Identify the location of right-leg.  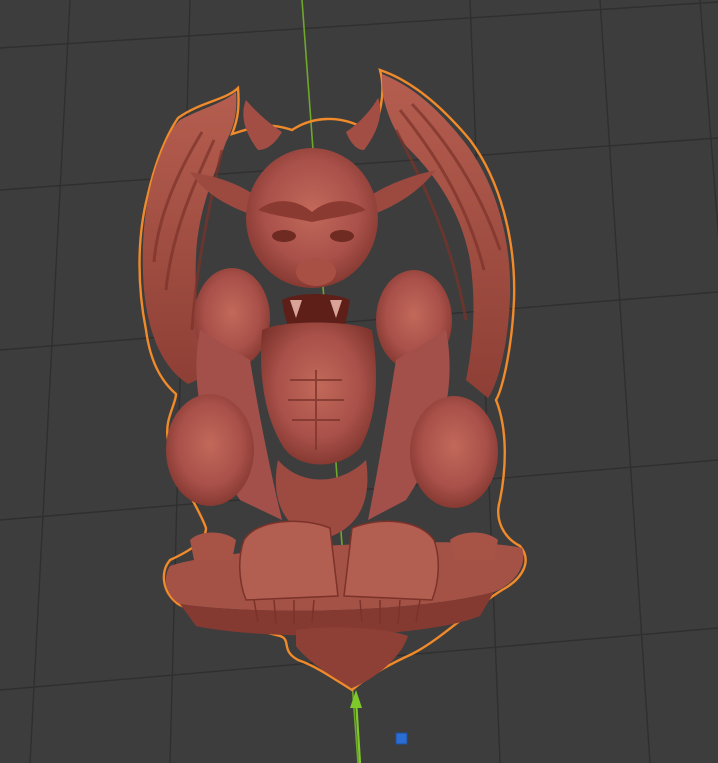
(454, 452).